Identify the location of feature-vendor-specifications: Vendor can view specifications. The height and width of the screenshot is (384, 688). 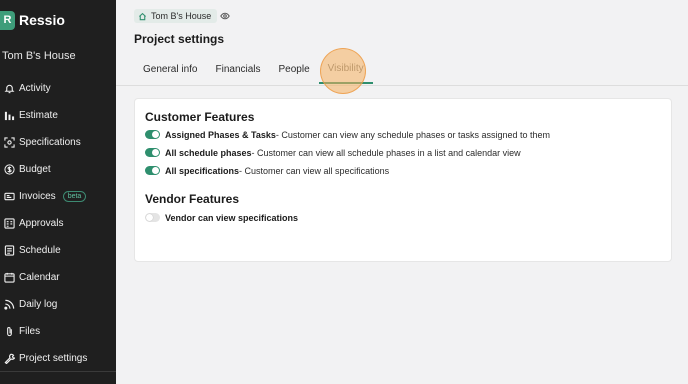
(221, 217).